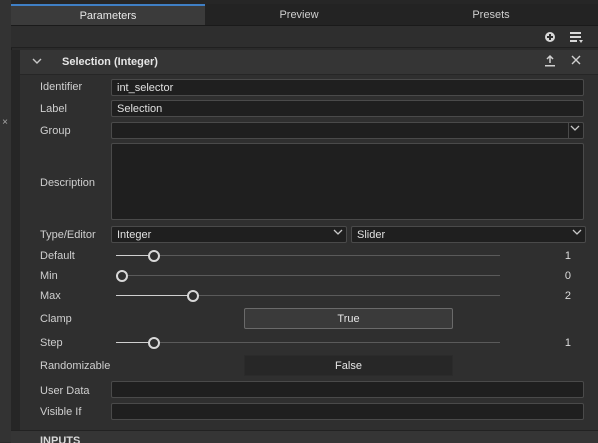 The image size is (598, 443). I want to click on menu-icon, so click(576, 37).